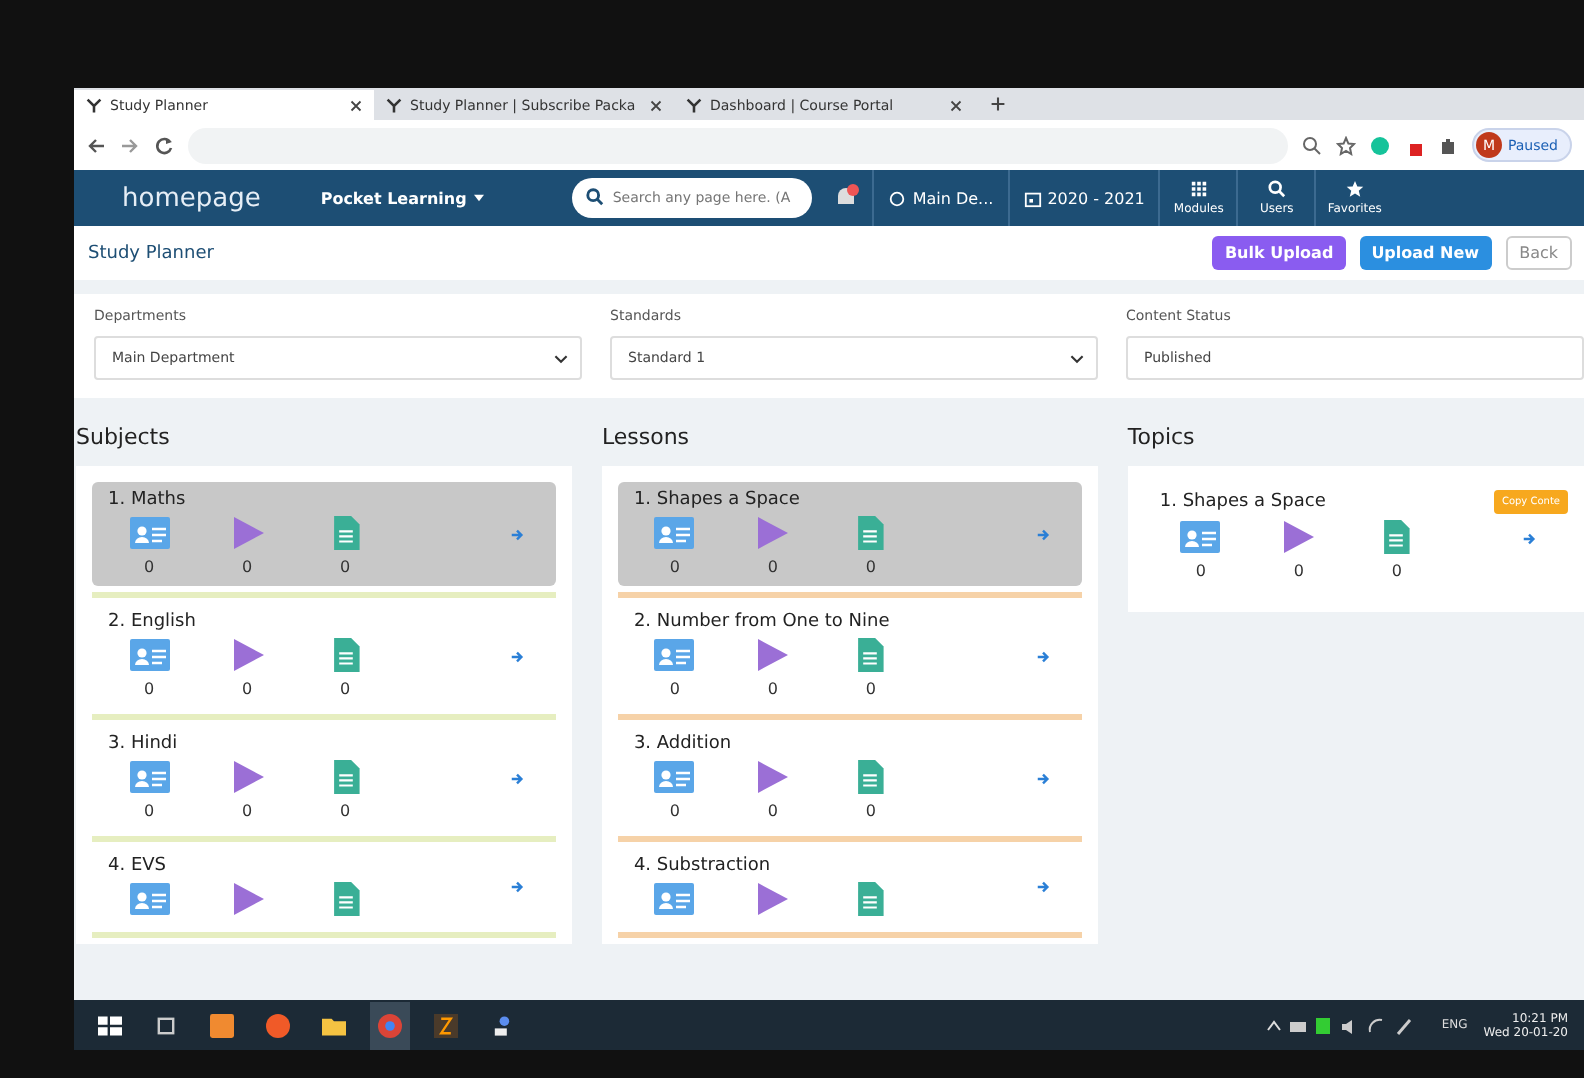 This screenshot has width=1584, height=1078. Describe the element at coordinates (164, 145) in the screenshot. I see `reload-icon` at that location.